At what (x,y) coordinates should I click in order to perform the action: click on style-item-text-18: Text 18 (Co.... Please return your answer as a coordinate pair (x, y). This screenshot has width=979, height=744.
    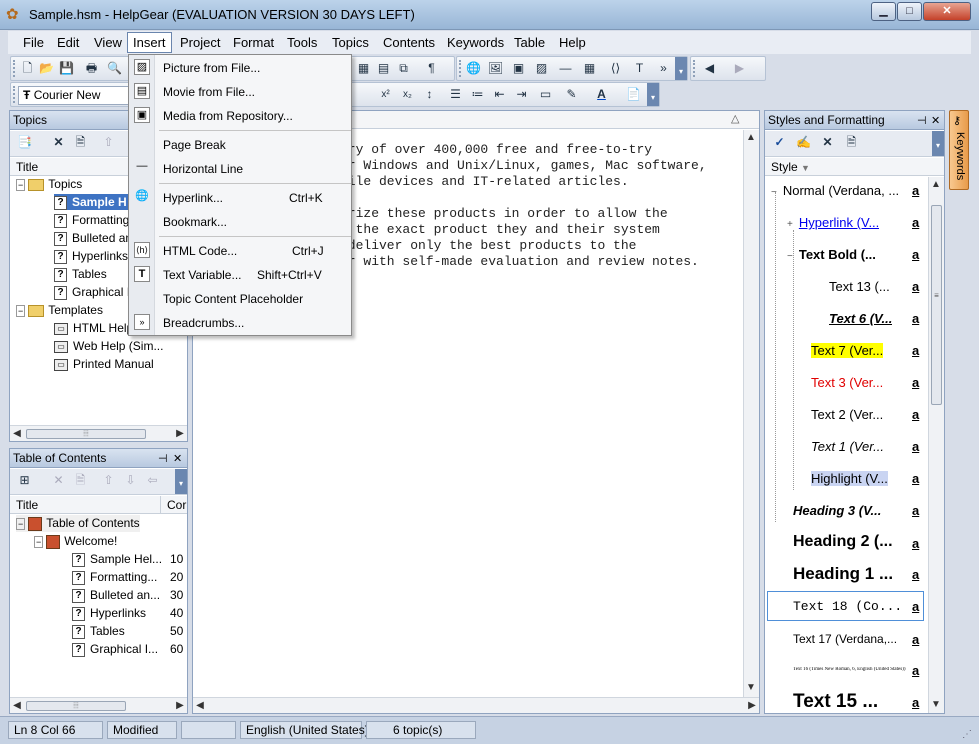
    Looking at the image, I should click on (847, 606).